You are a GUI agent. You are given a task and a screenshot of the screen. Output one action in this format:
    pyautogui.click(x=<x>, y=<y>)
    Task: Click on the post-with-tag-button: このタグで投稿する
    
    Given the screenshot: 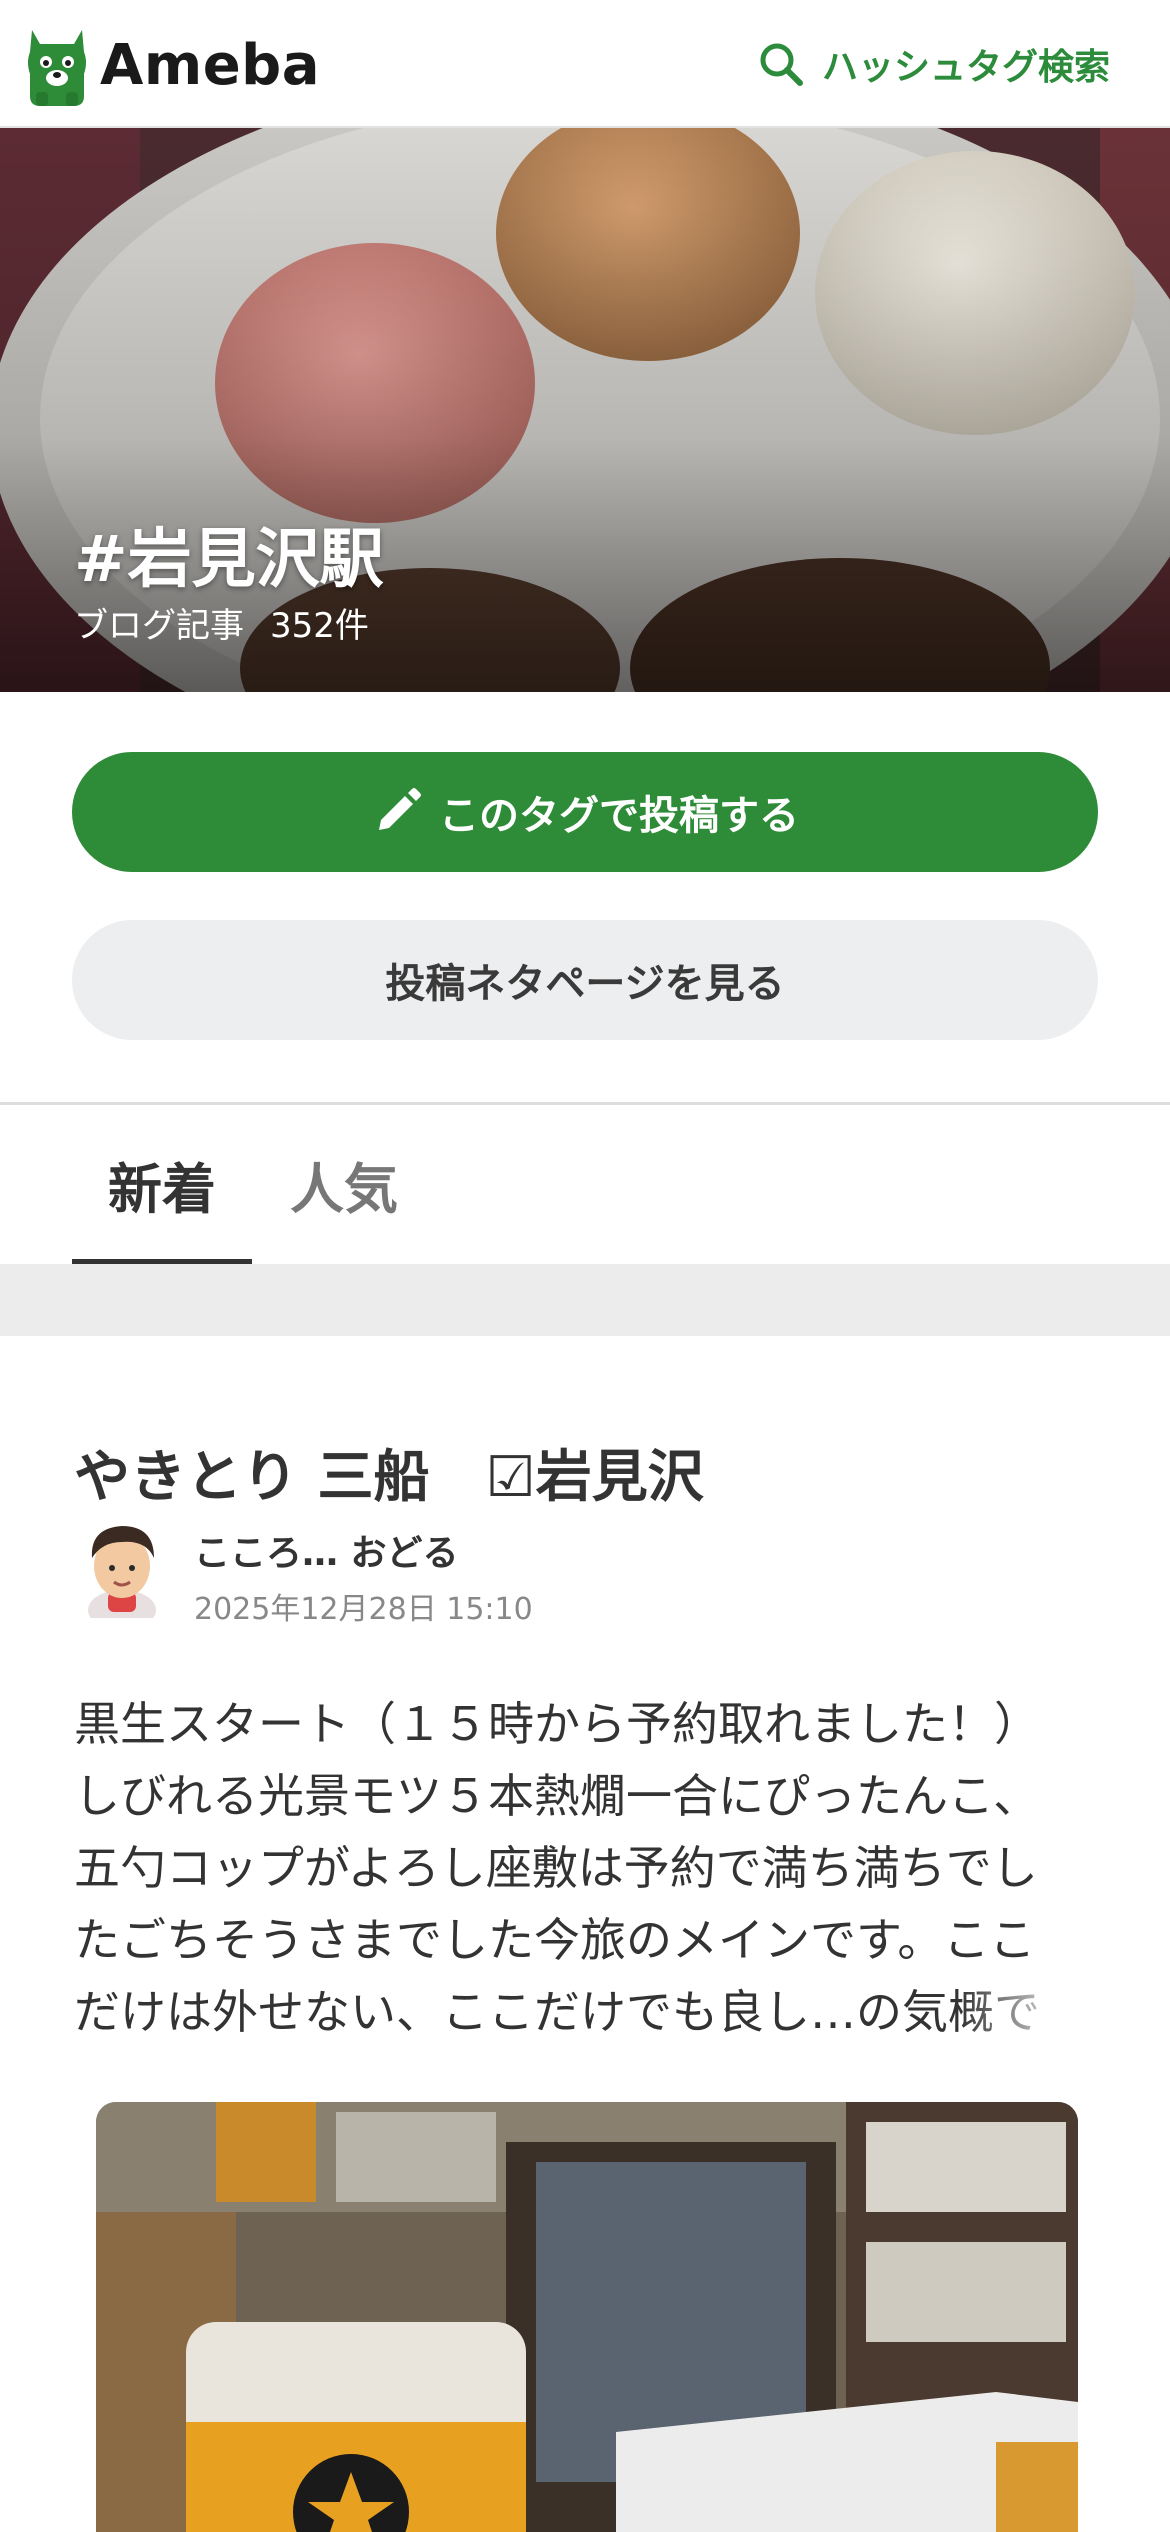 What is the action you would take?
    pyautogui.click(x=585, y=812)
    